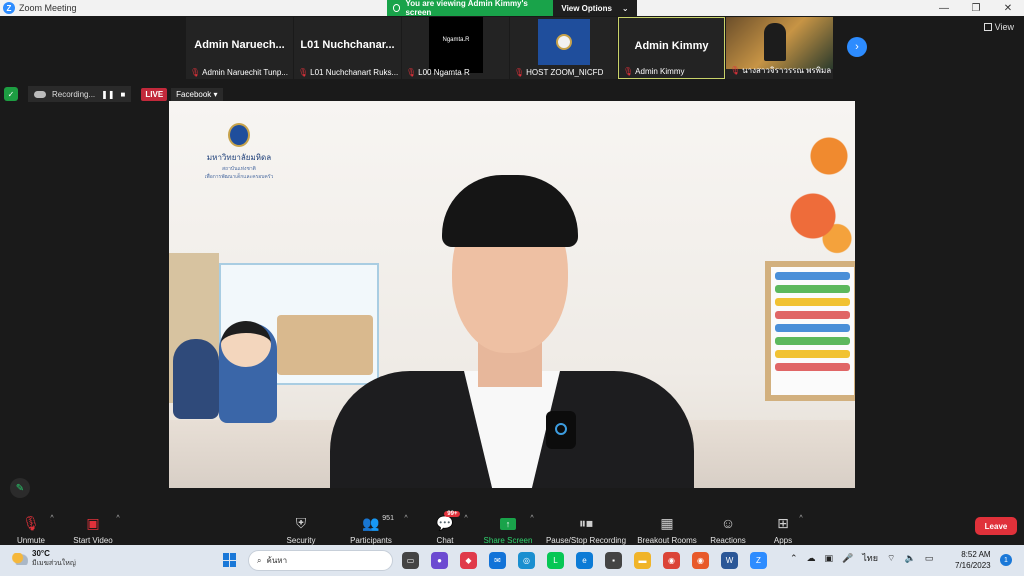 The height and width of the screenshot is (576, 1024). What do you see at coordinates (239, 157) in the screenshot?
I see `logo-text-university: มหาวิทยาลัยมหิดล` at bounding box center [239, 157].